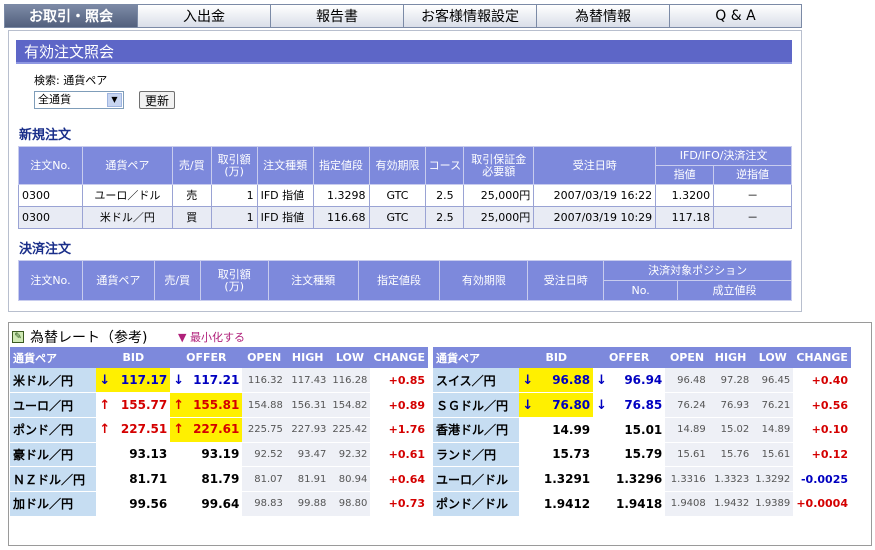 This screenshot has height=550, width=875. What do you see at coordinates (399, 455) in the screenshot?
I see `change-value: +0.61` at bounding box center [399, 455].